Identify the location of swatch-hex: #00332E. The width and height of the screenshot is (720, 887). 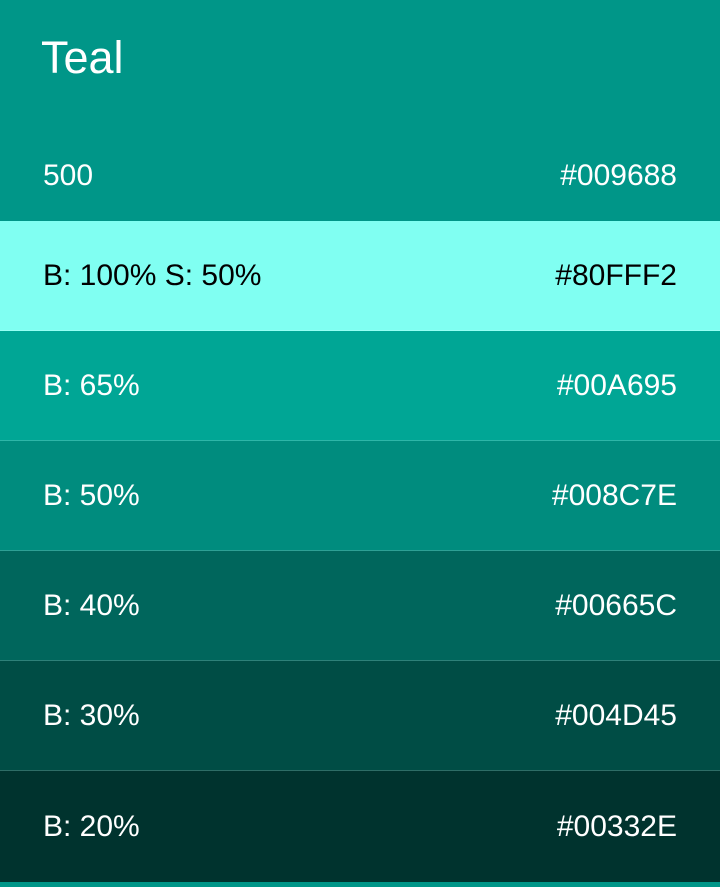
(616, 826).